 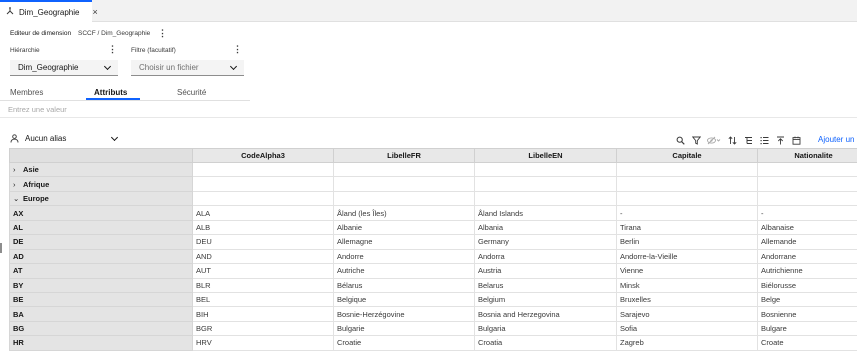 I want to click on cell-libelleen: Belarus, so click(x=545, y=285).